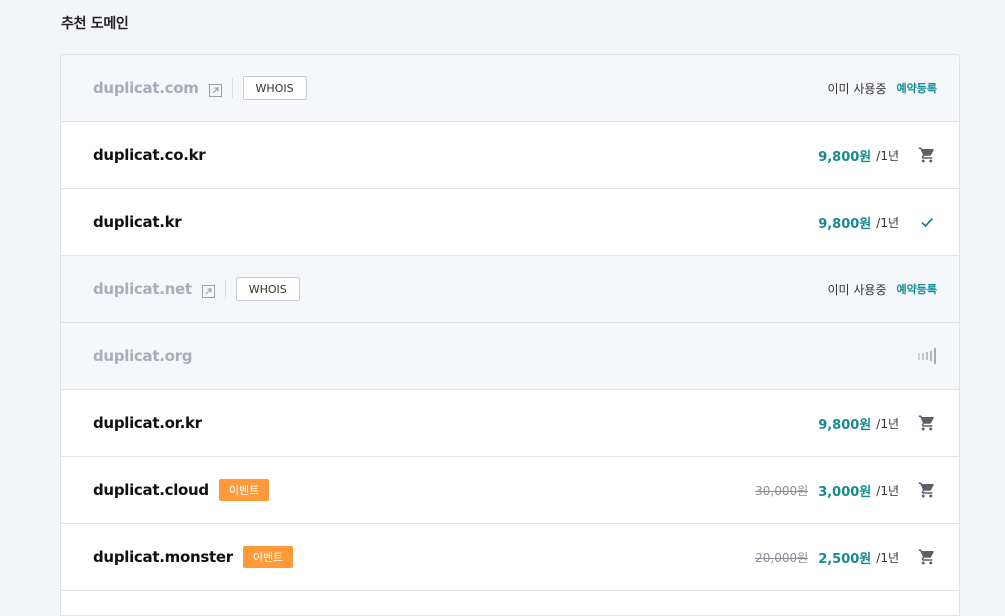 The image size is (1005, 616). I want to click on domain-name: duplicat.or.kr, so click(147, 423).